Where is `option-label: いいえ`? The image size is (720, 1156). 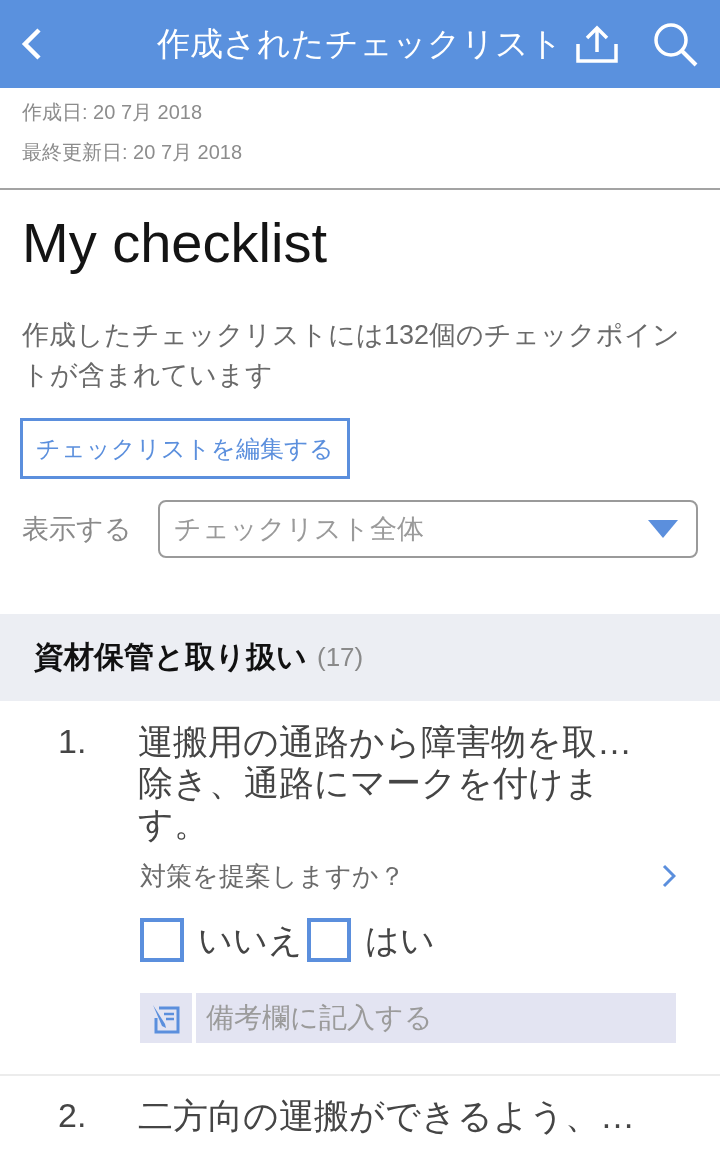
option-label: いいえ is located at coordinates (250, 940).